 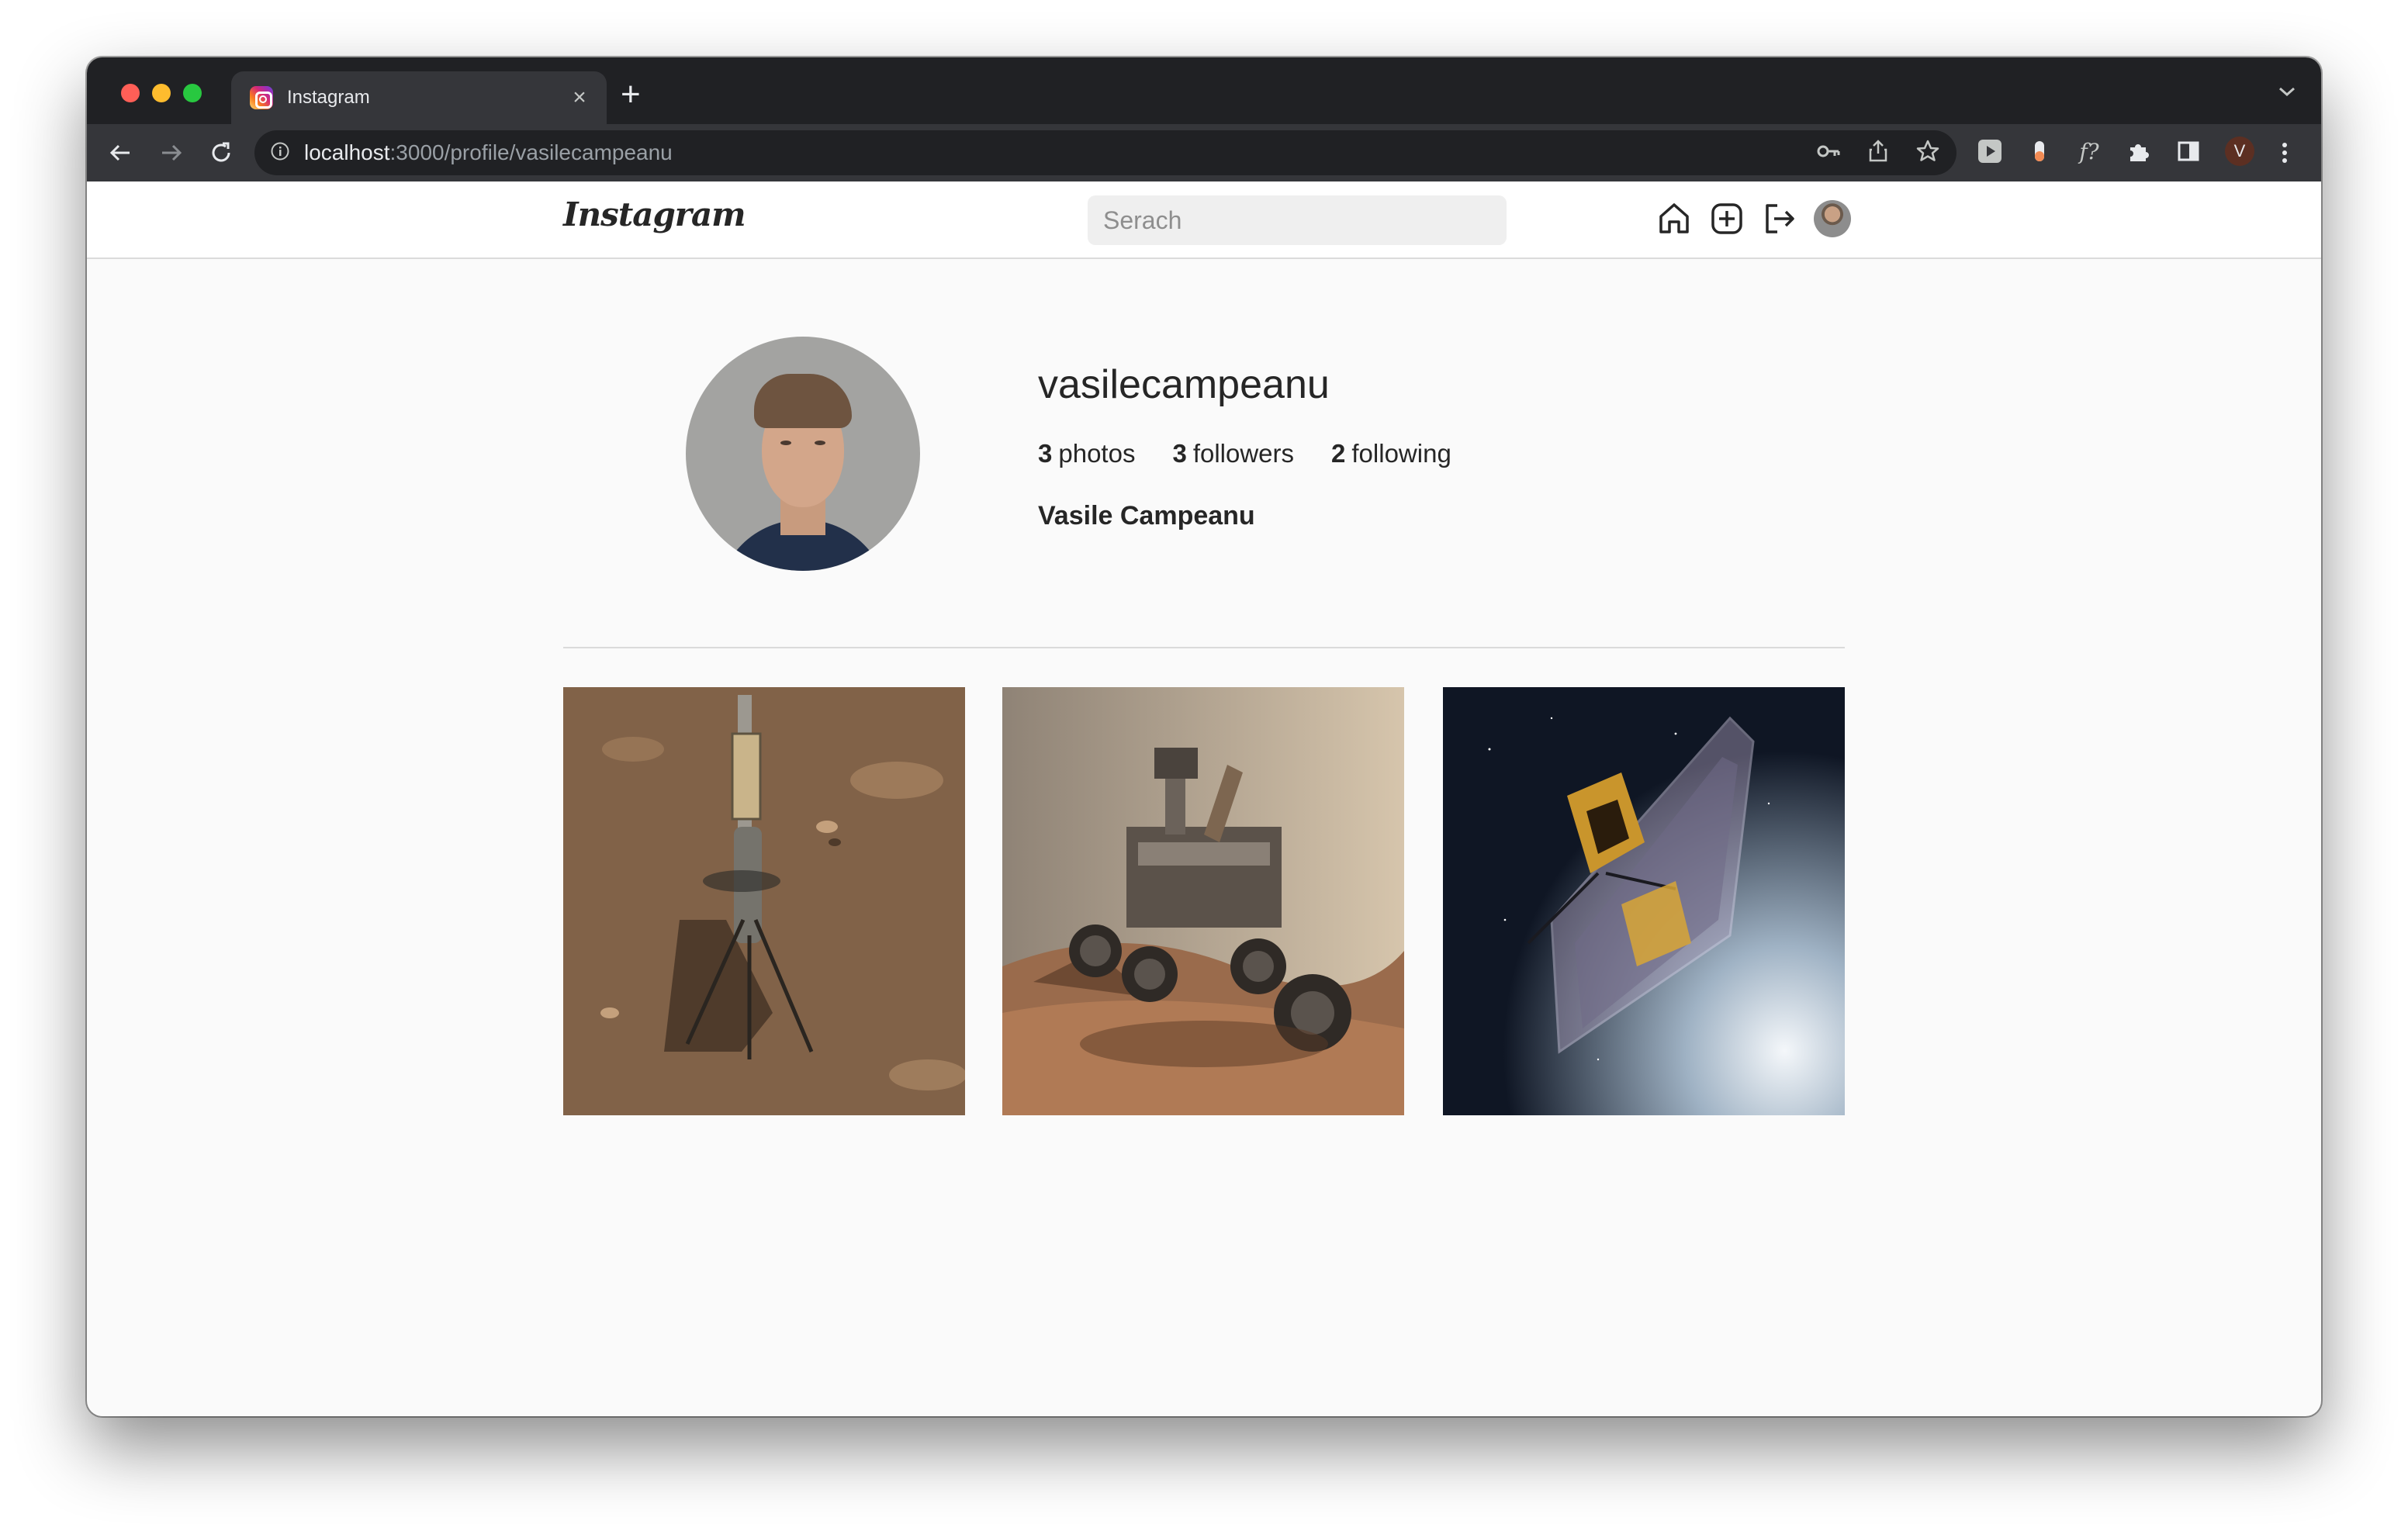 I want to click on followers-count: 3, so click(x=1179, y=453).